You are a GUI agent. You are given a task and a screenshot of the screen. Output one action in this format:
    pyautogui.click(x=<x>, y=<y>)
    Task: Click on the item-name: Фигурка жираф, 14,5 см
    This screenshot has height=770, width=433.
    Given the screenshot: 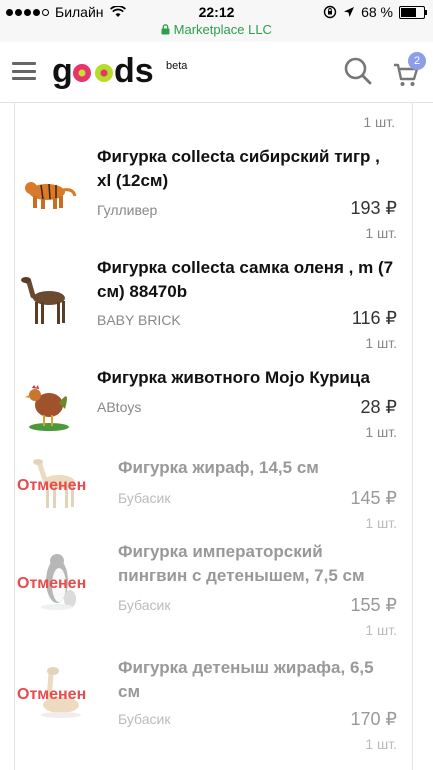 What is the action you would take?
    pyautogui.click(x=218, y=467)
    